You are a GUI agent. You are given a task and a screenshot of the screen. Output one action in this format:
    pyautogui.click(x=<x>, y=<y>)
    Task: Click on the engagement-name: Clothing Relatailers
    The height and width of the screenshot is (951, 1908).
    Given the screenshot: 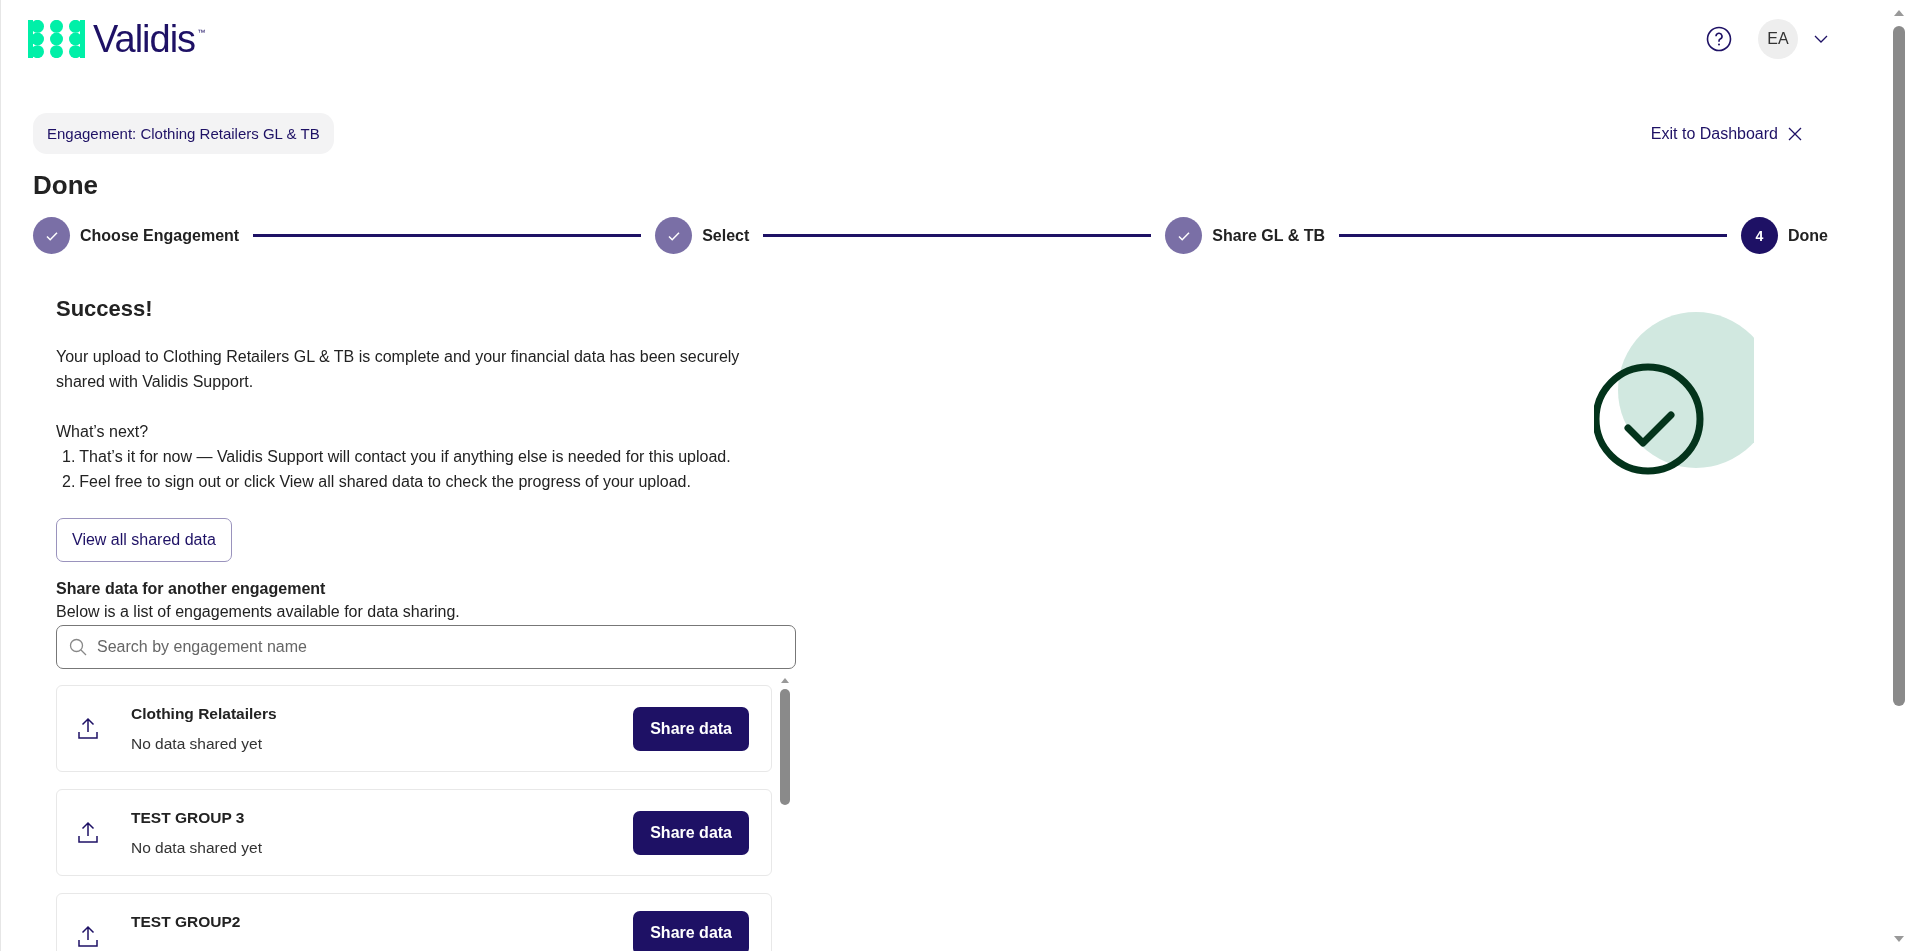 What is the action you would take?
    pyautogui.click(x=204, y=714)
    